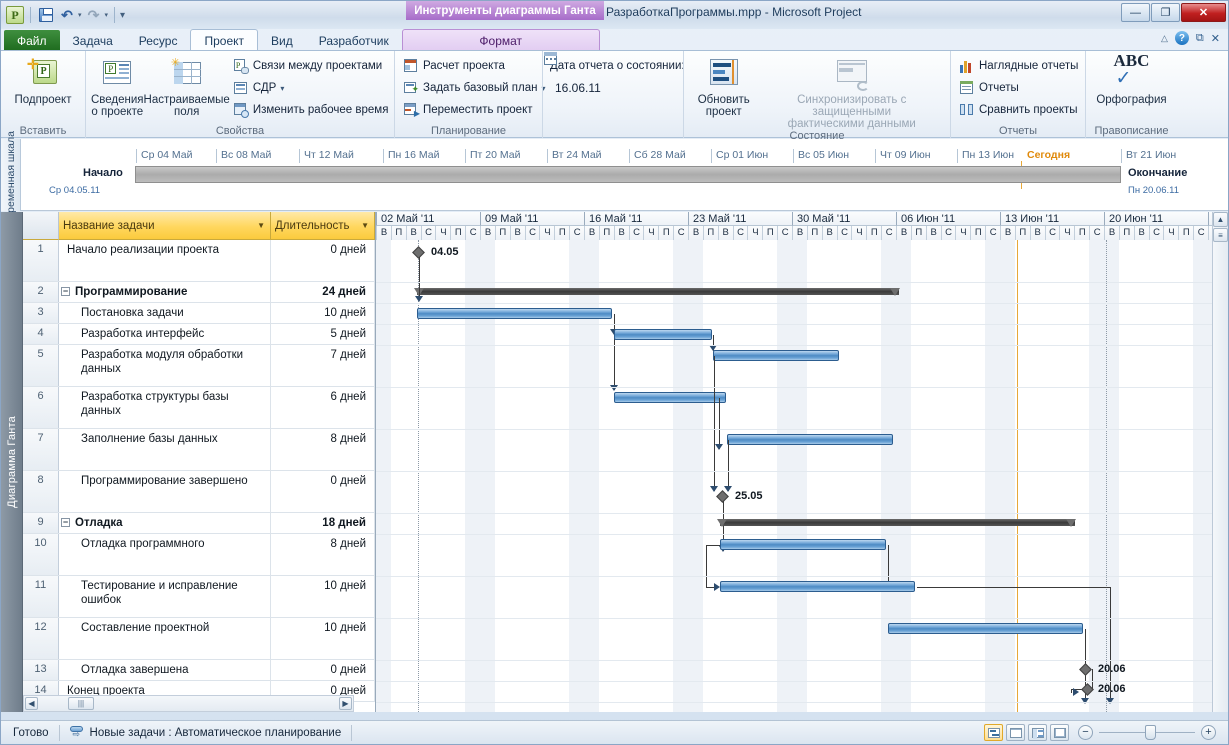  Describe the element at coordinates (1018, 88) in the screenshot. I see `reports-button: Отчеты` at that location.